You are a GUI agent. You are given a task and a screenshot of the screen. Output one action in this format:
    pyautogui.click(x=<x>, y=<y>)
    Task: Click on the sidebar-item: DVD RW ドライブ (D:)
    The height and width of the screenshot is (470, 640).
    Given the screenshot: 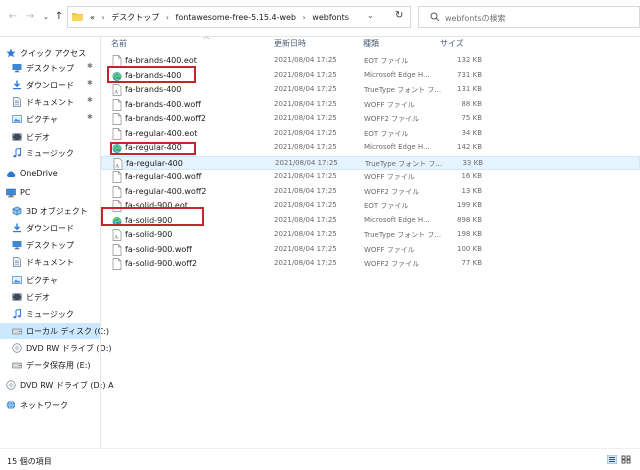 What is the action you would take?
    pyautogui.click(x=56, y=348)
    